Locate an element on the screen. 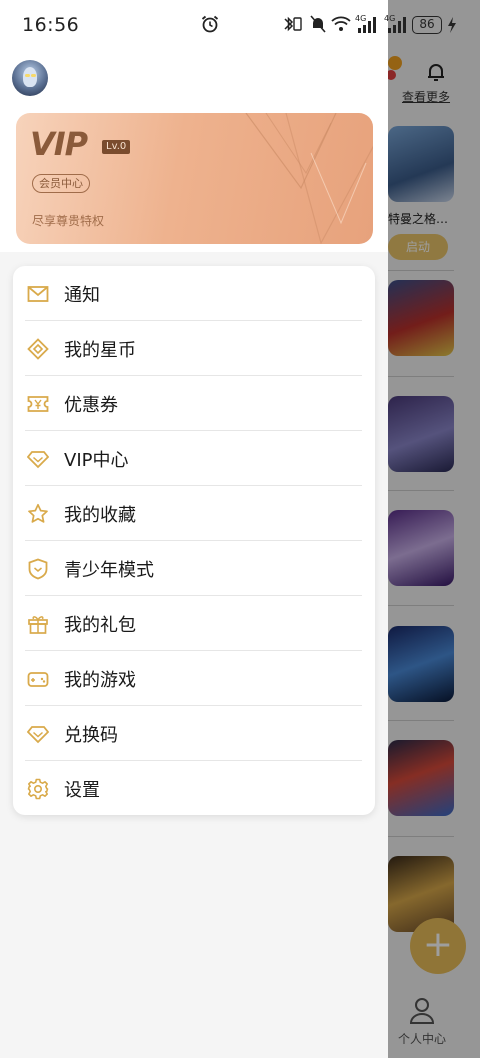  vip-privilege-text: 尽享尊贵特权 is located at coordinates (68, 221).